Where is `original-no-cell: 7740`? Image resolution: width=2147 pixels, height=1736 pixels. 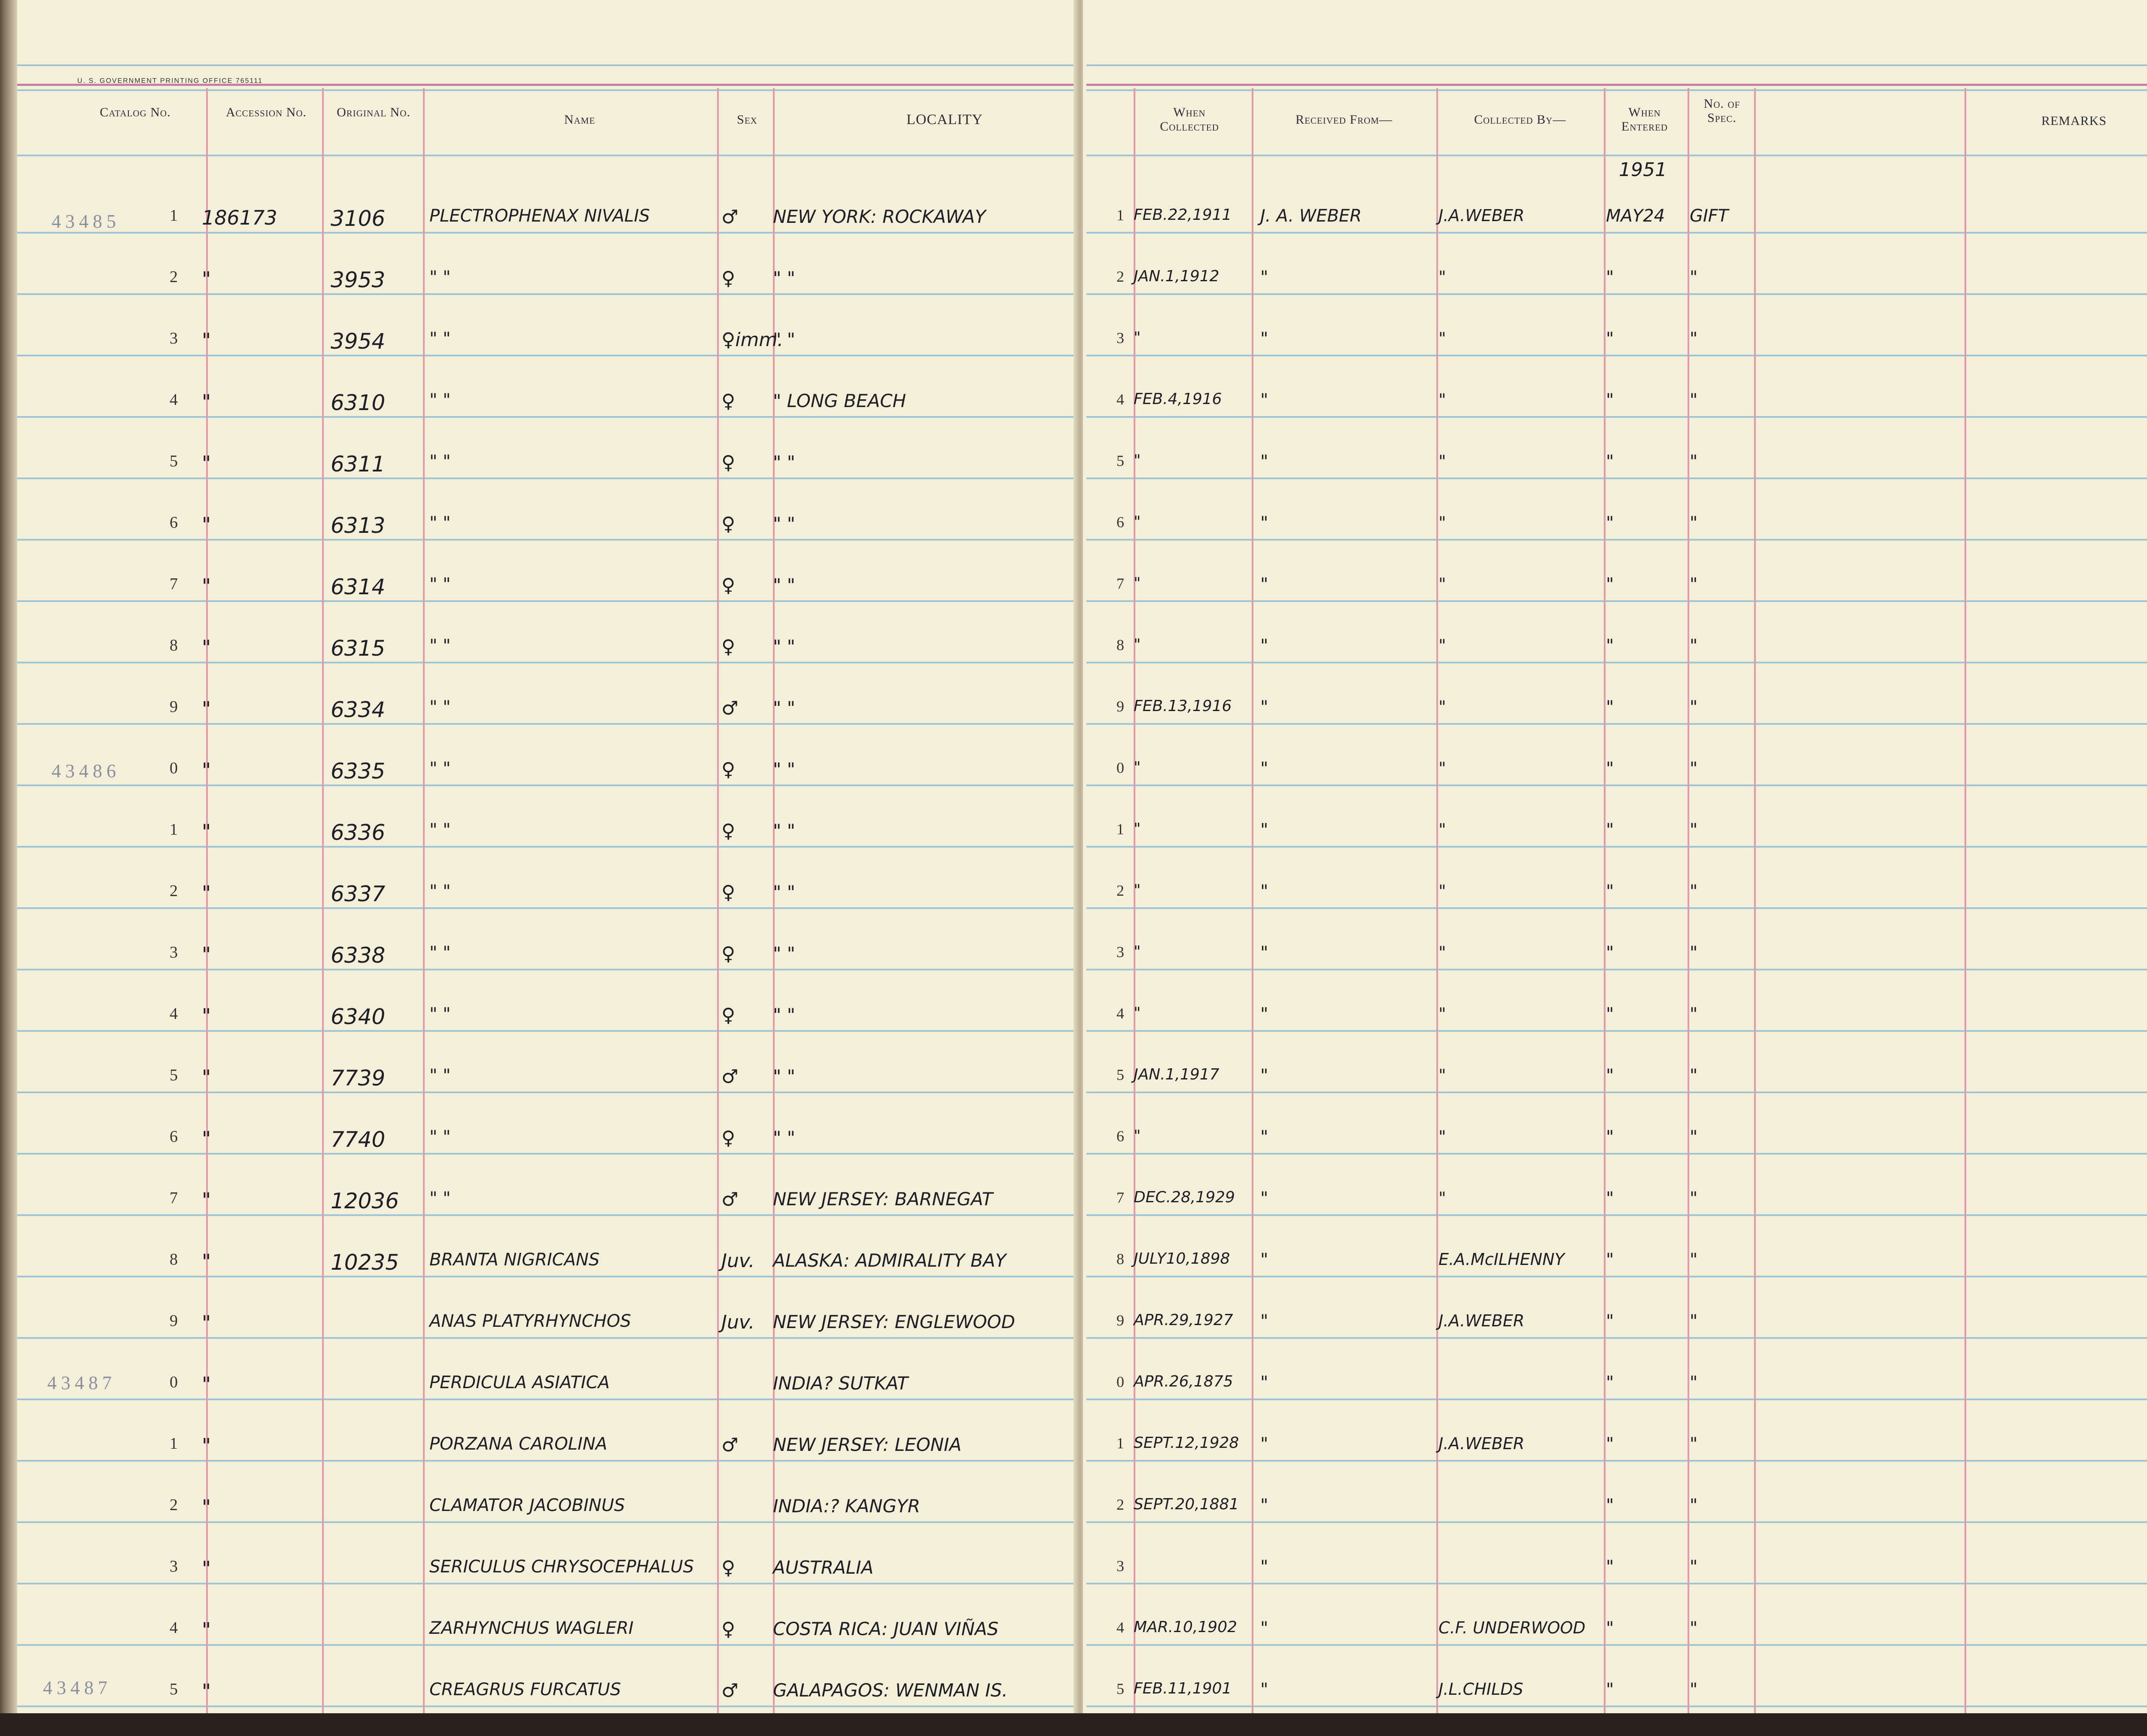
original-no-cell: 7740 is located at coordinates (358, 1139).